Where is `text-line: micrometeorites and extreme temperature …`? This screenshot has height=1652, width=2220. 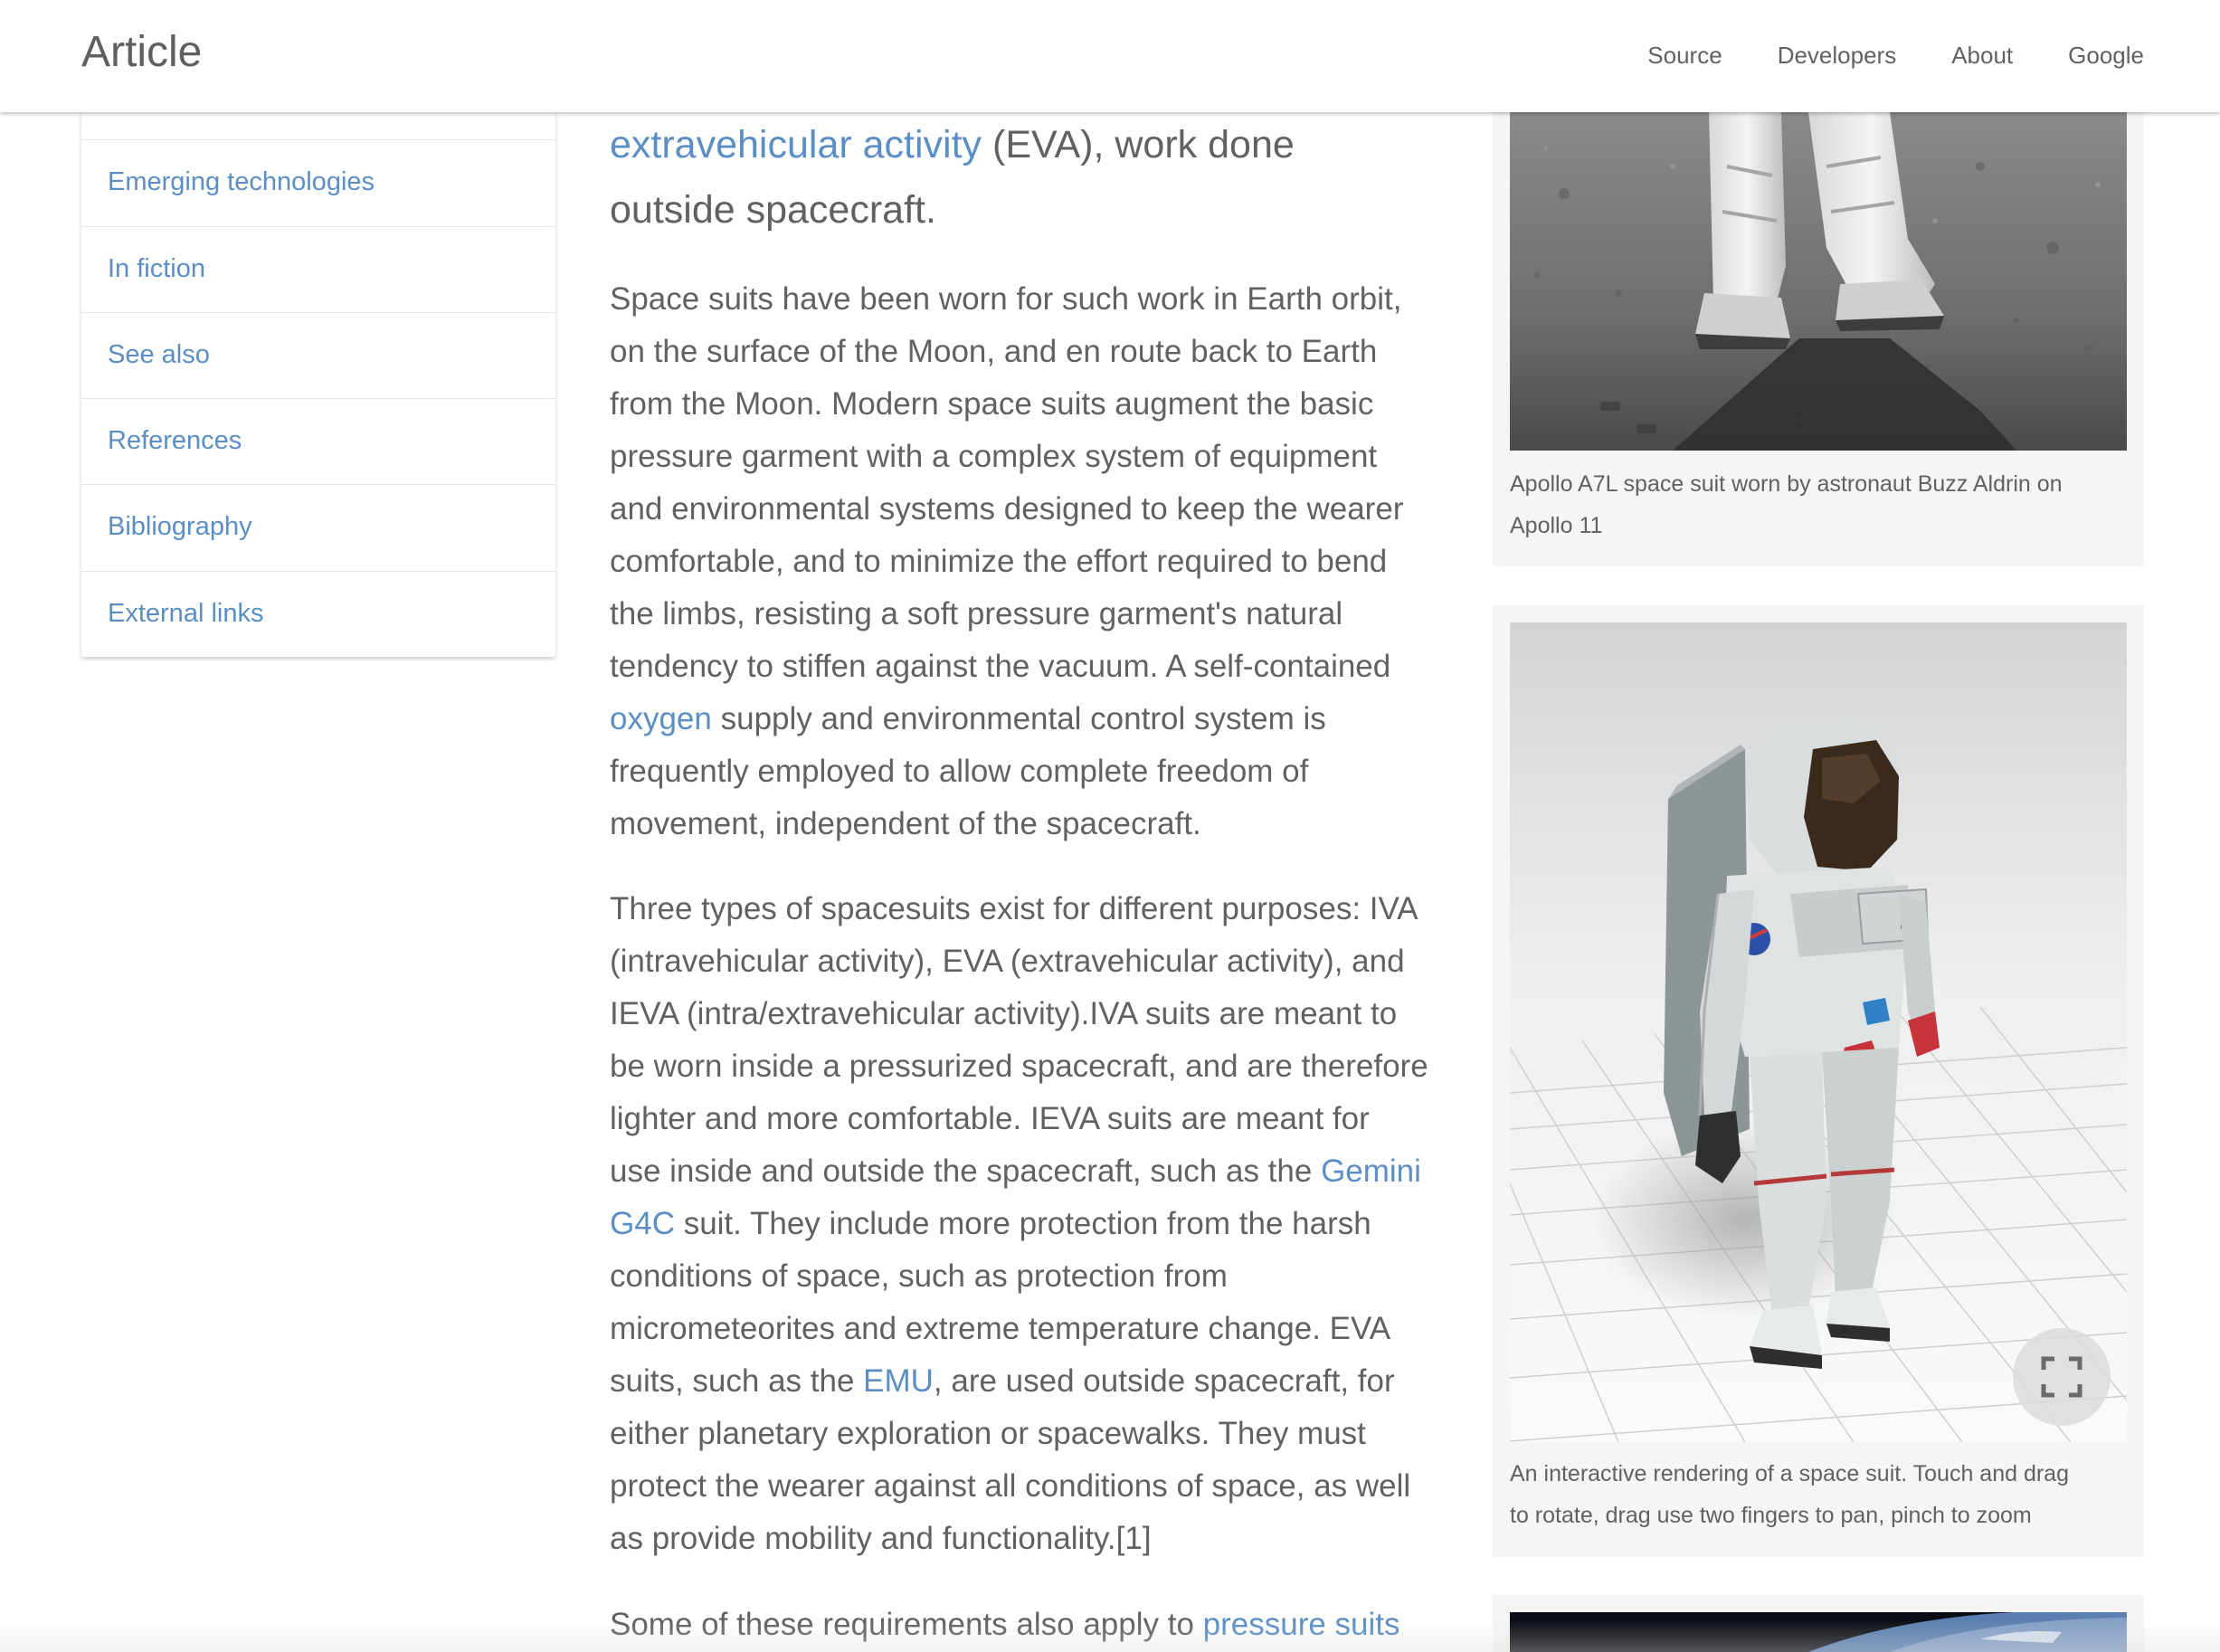 text-line: micrometeorites and extreme temperature … is located at coordinates (1000, 1328).